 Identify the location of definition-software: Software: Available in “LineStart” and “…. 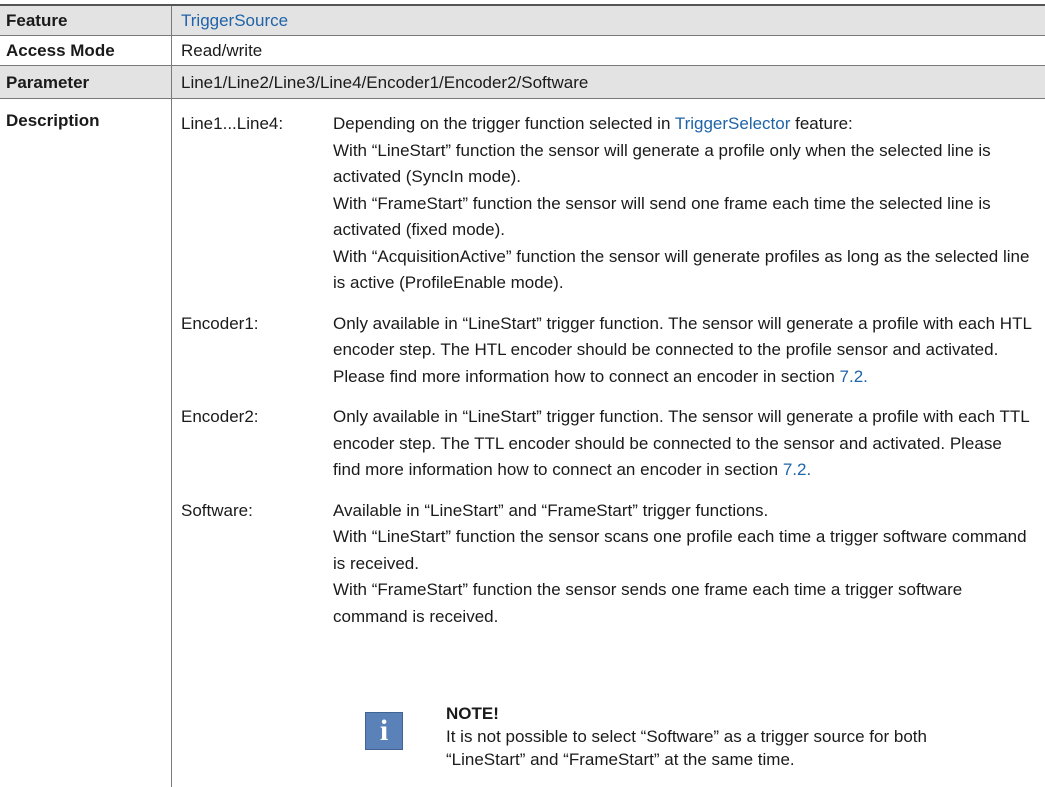
(606, 564).